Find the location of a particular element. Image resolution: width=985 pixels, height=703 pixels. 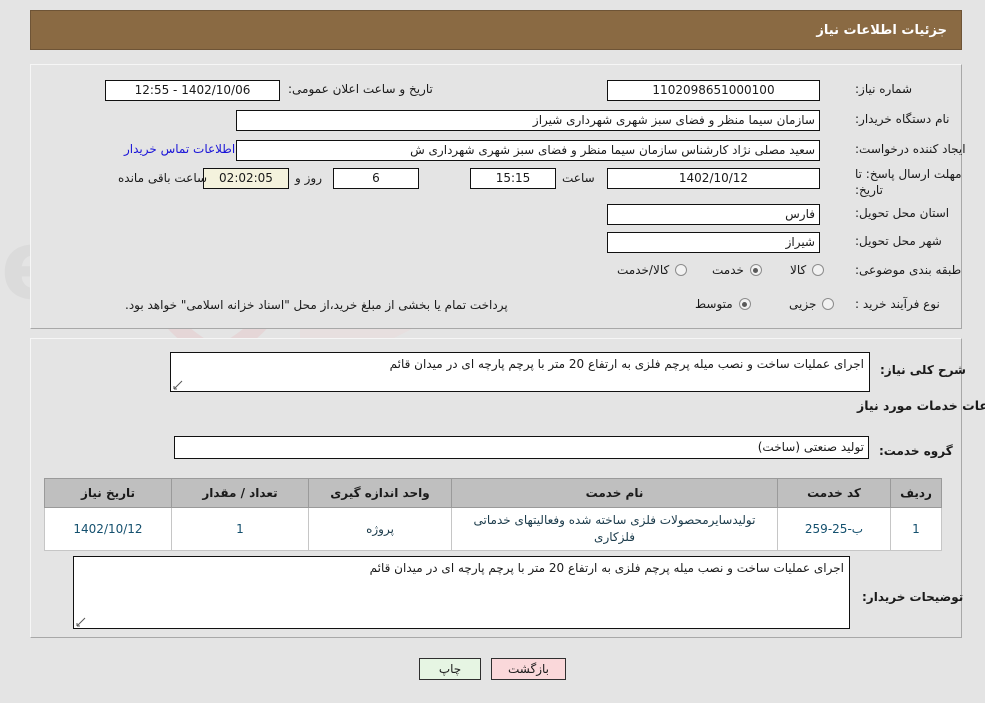

page-title: جزئیات اطلاعات نیاز is located at coordinates (881, 30).